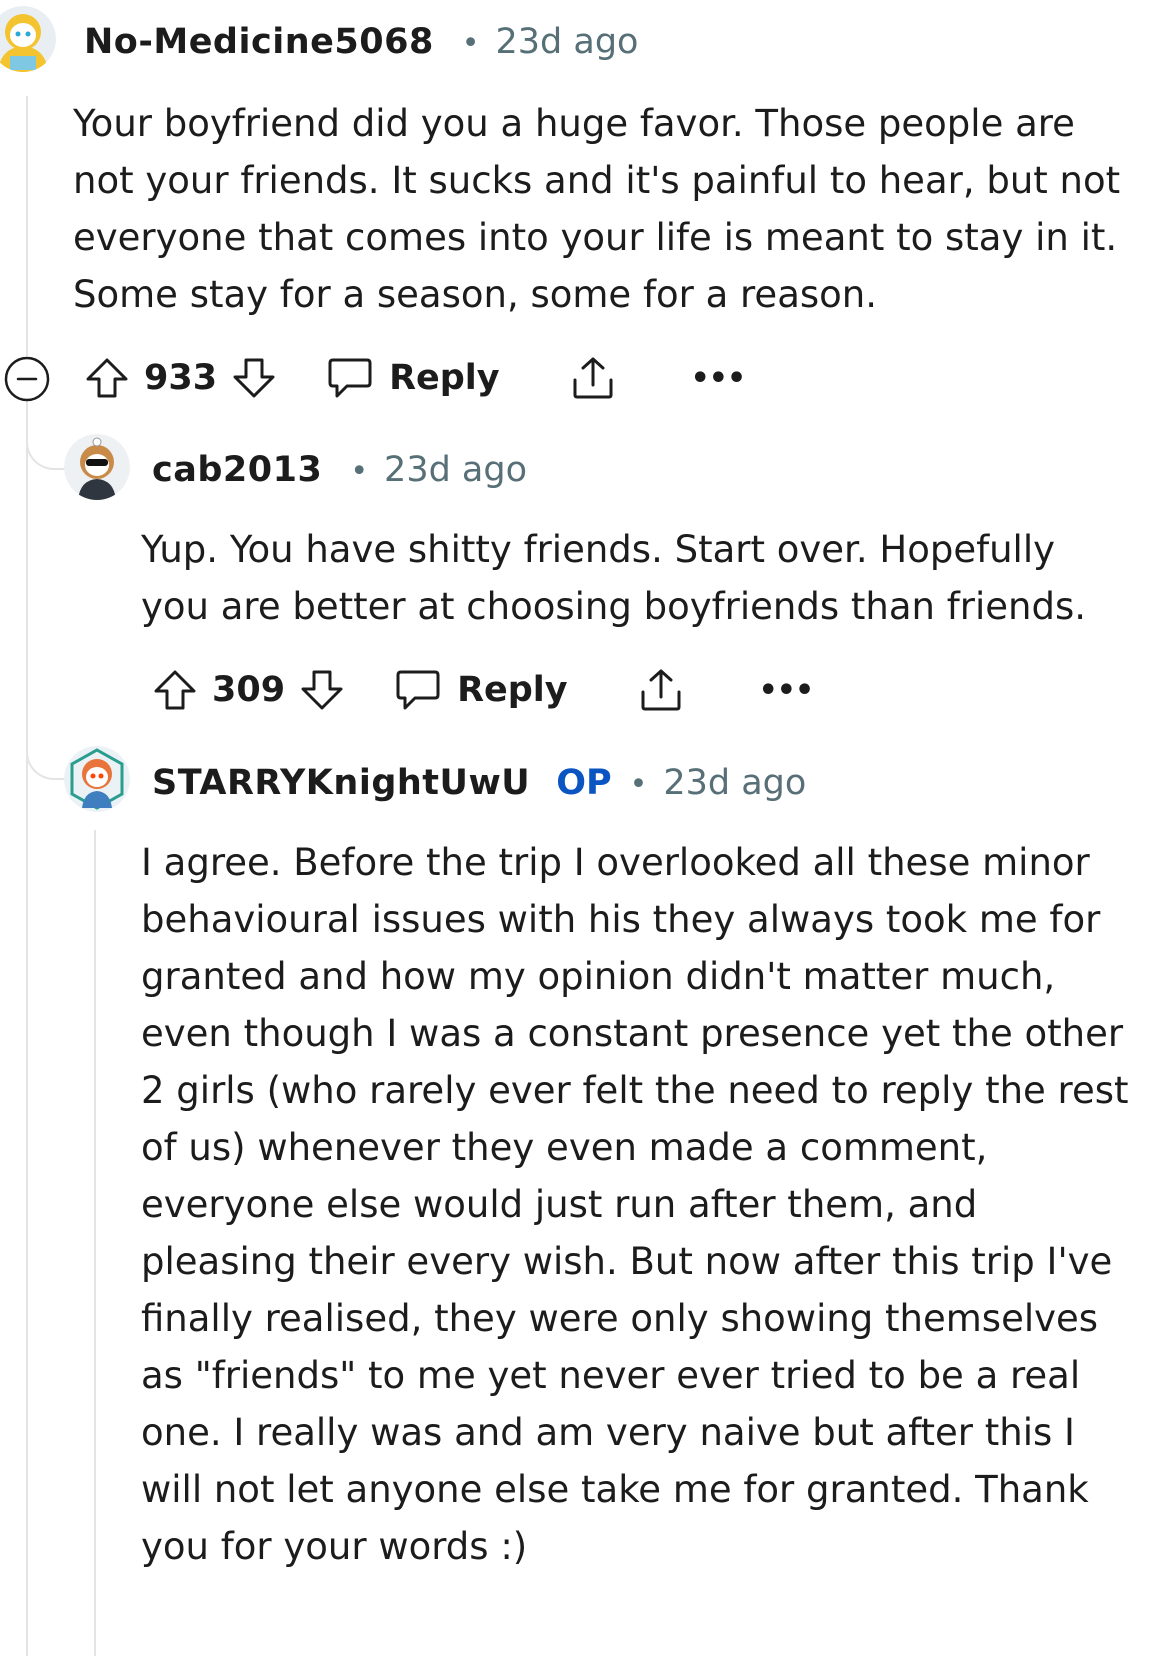 This screenshot has width=1167, height=1656. I want to click on collapse-thread-button, so click(27, 379).